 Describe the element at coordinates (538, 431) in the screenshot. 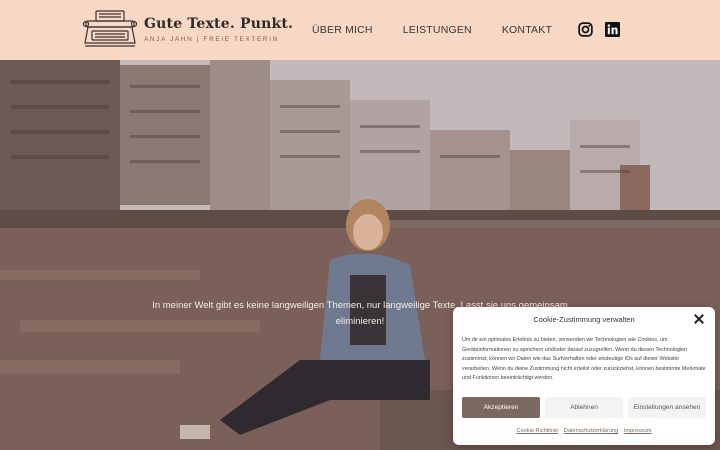

I see `cookie-policy-link: Cookie Richtlinie` at that location.